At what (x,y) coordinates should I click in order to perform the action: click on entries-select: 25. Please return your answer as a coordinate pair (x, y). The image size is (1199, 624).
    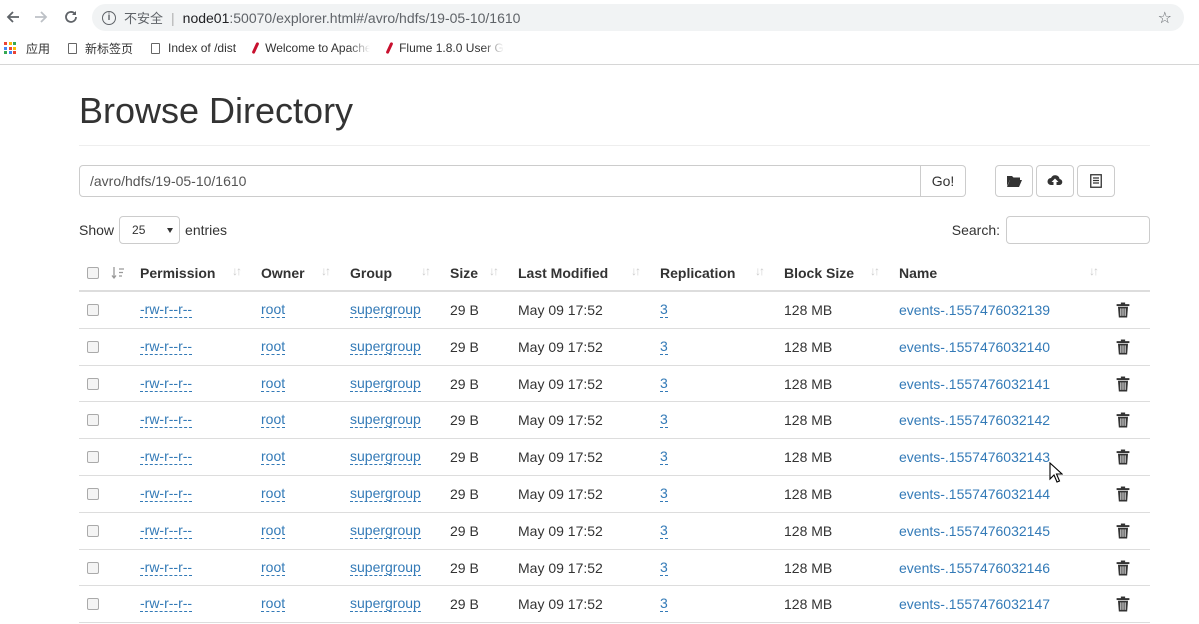
    Looking at the image, I should click on (150, 230).